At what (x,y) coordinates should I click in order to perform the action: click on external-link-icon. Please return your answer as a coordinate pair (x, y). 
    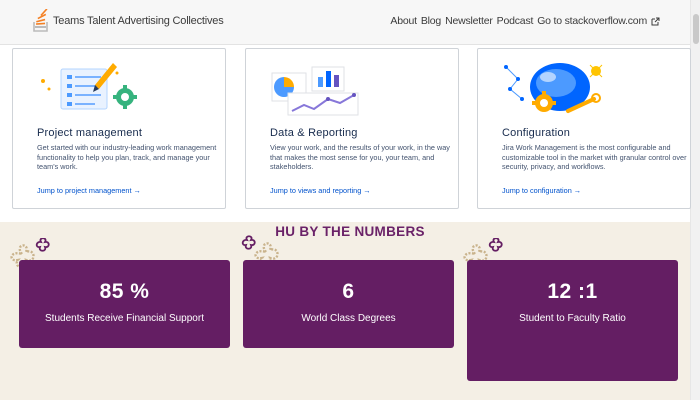
    Looking at the image, I should click on (655, 21).